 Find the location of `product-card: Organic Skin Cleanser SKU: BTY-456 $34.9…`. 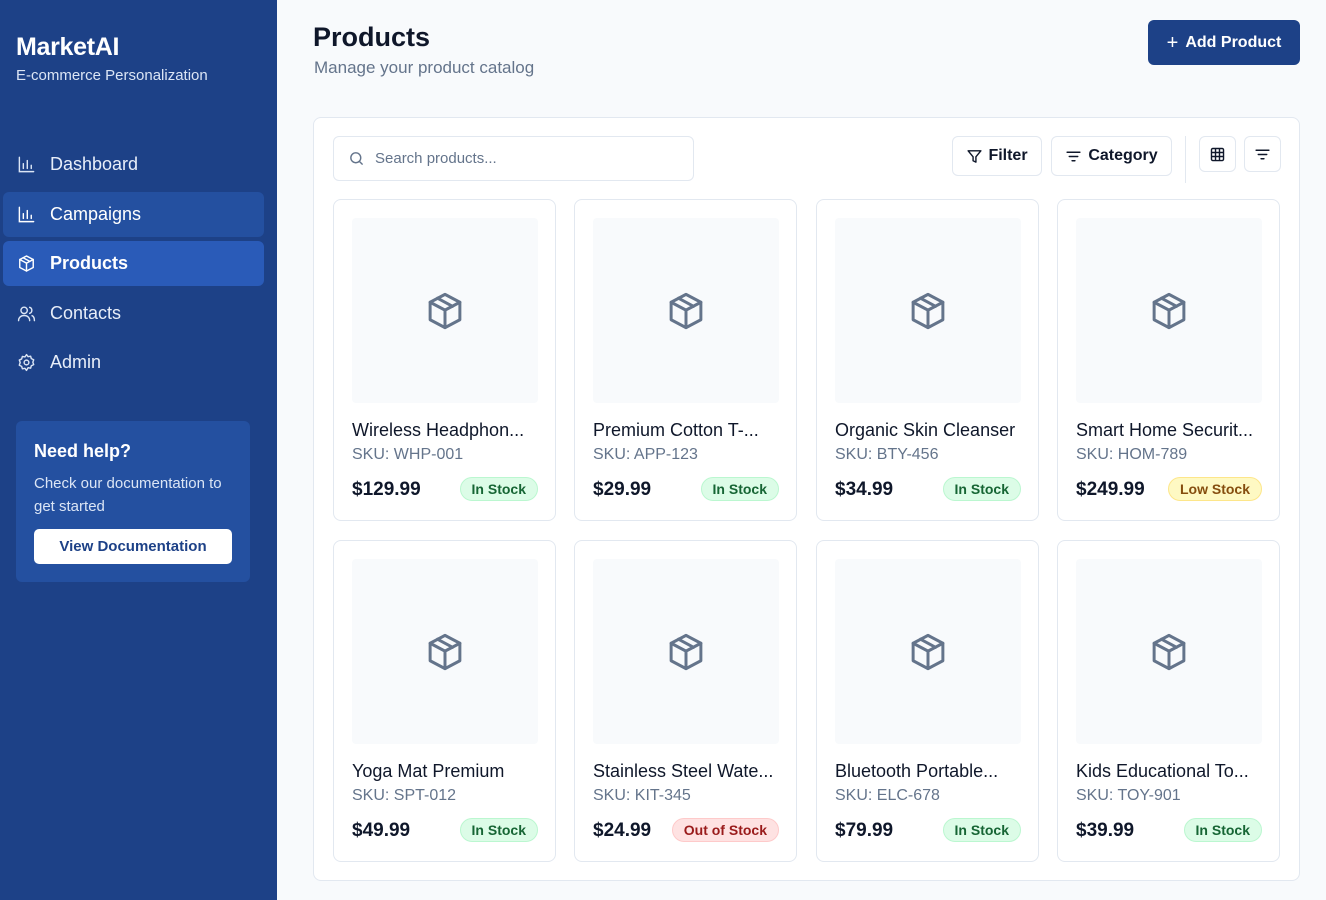

product-card: Organic Skin Cleanser SKU: BTY-456 $34.9… is located at coordinates (927, 360).